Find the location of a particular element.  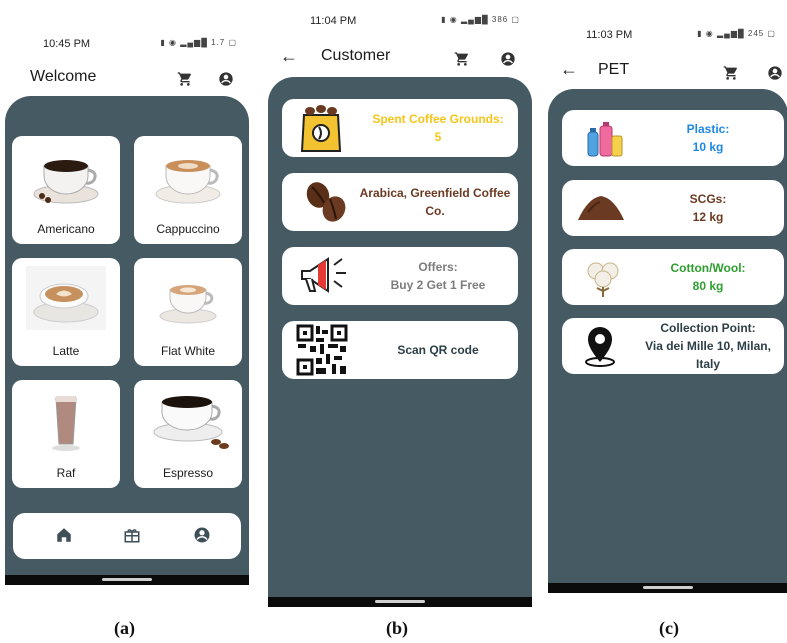

product-label: Cappuccino is located at coordinates (188, 229).